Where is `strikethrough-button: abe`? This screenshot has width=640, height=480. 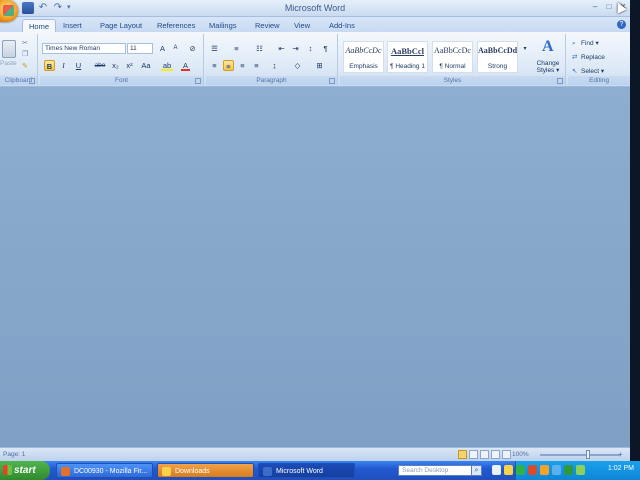
strikethrough-button: abe is located at coordinates (100, 65).